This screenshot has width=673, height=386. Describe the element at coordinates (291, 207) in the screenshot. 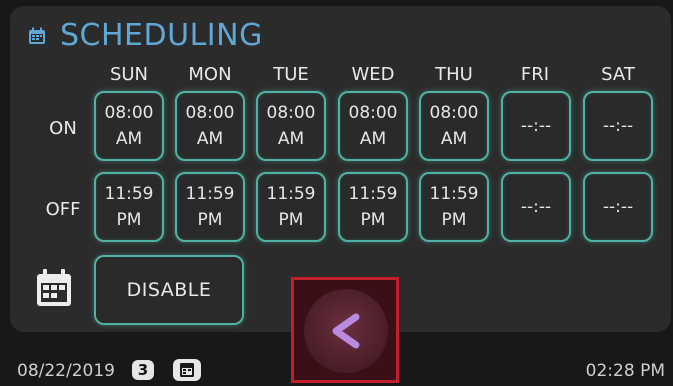

I see `off-slot-tue: 11:59 PM` at that location.